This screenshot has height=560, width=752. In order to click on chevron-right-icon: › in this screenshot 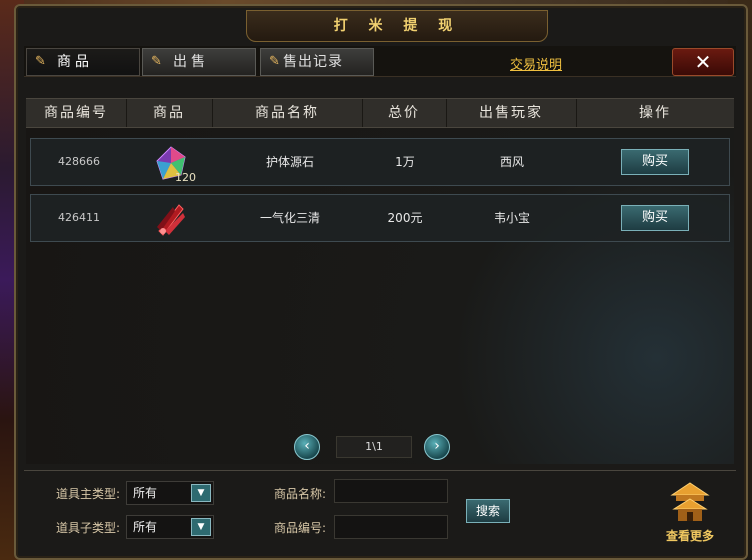, I will do `click(437, 446)`.